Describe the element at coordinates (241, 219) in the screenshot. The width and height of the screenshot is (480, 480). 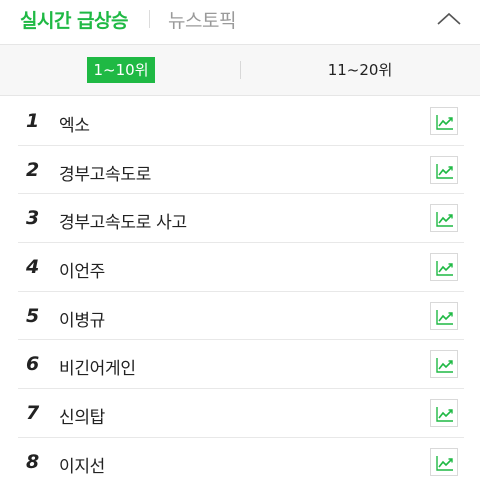
I see `list-item: 3 경부고속도로 사고` at that location.